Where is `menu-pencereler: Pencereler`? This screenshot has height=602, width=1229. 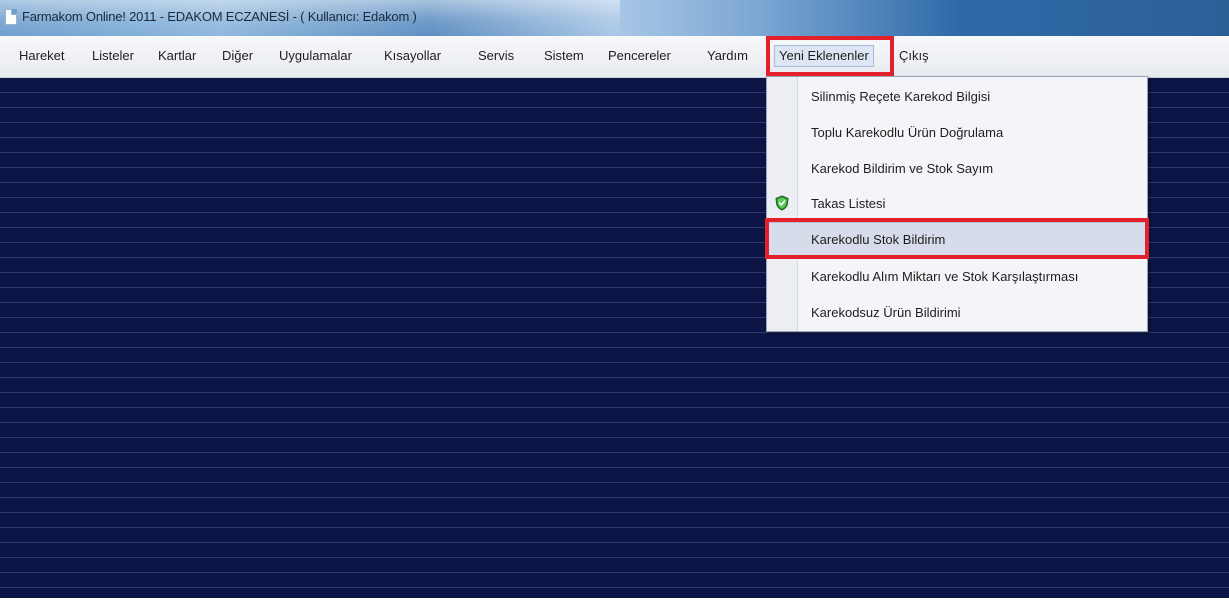 menu-pencereler: Pencereler is located at coordinates (639, 56).